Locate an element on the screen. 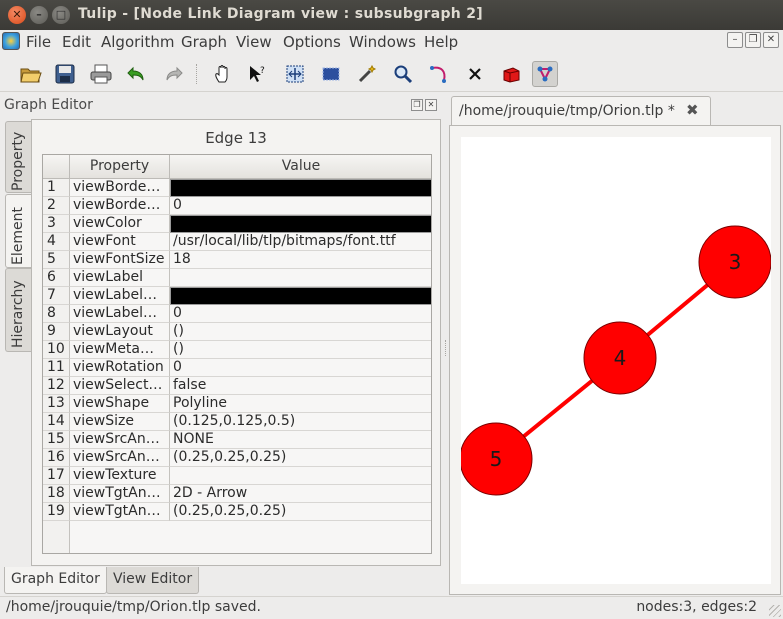 The height and width of the screenshot is (619, 783). table-row: 2 viewBorde… 0 is located at coordinates (237, 206).